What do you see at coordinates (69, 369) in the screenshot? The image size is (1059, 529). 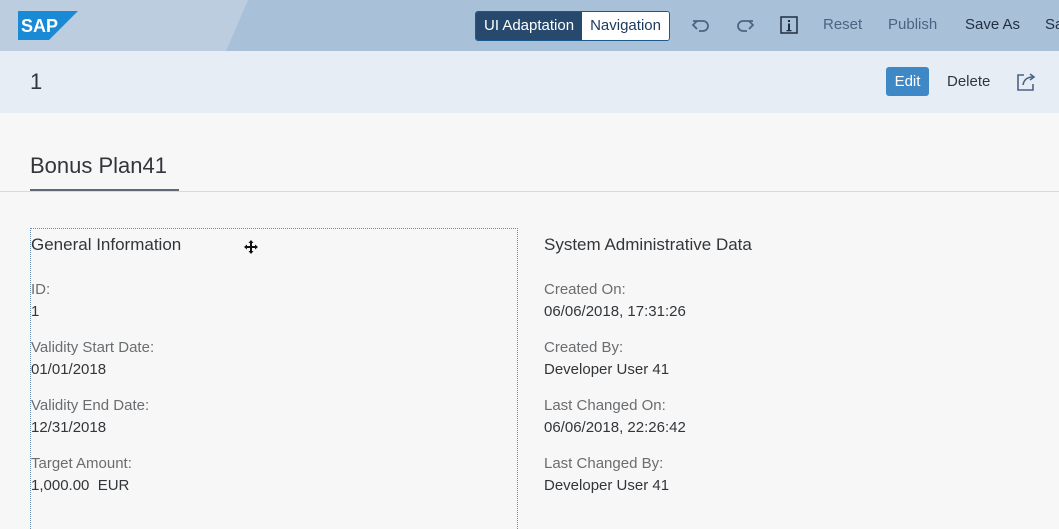 I see `validity-start-date-value: 01/01/2018` at bounding box center [69, 369].